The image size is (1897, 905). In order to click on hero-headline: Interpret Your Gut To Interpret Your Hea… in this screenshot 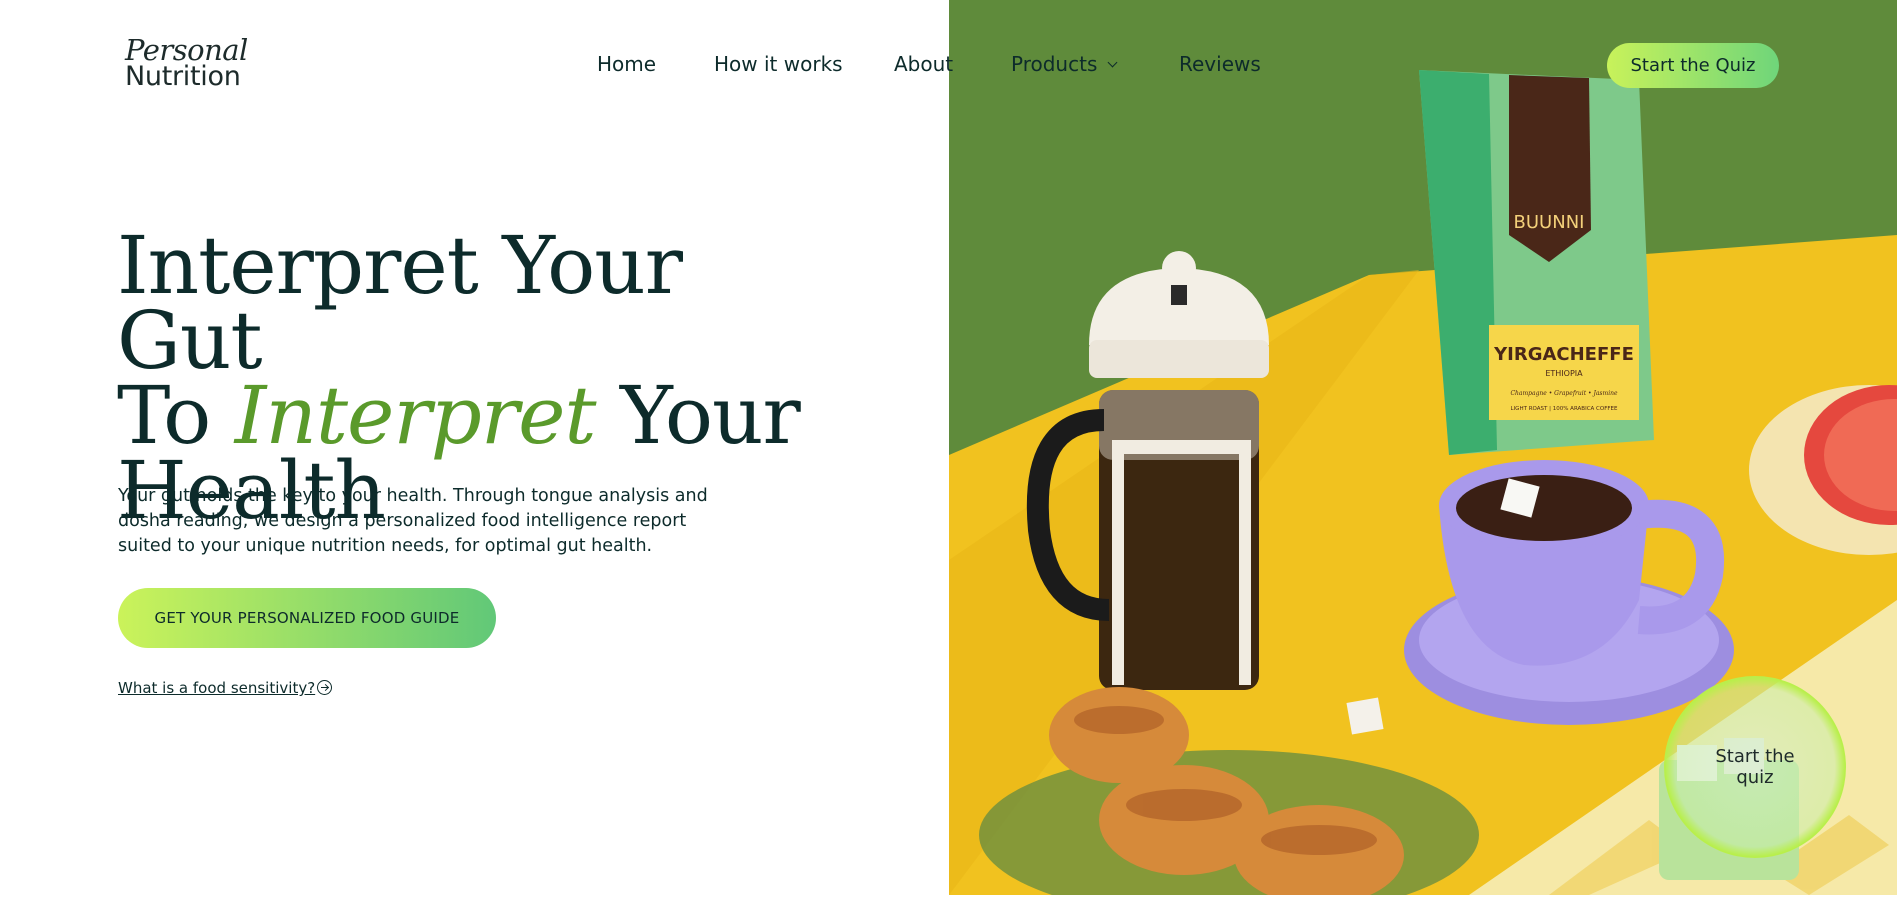, I will do `click(467, 378)`.